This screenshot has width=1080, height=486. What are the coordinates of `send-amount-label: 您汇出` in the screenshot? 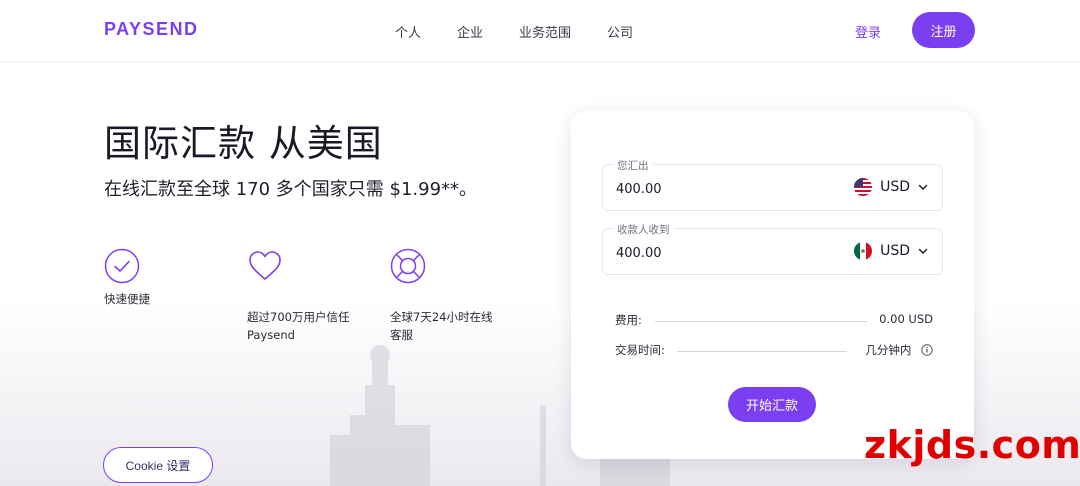 It's located at (633, 165).